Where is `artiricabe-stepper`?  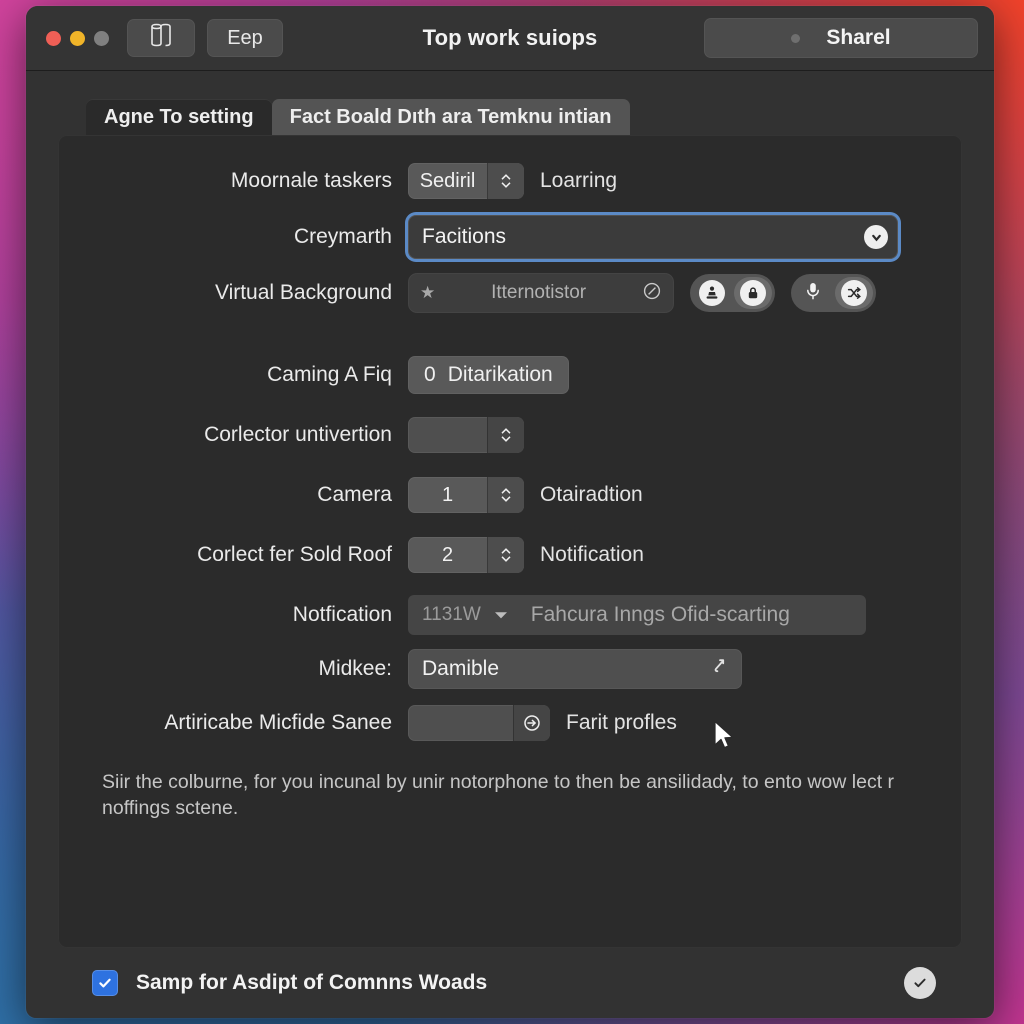 artiricabe-stepper is located at coordinates (479, 723).